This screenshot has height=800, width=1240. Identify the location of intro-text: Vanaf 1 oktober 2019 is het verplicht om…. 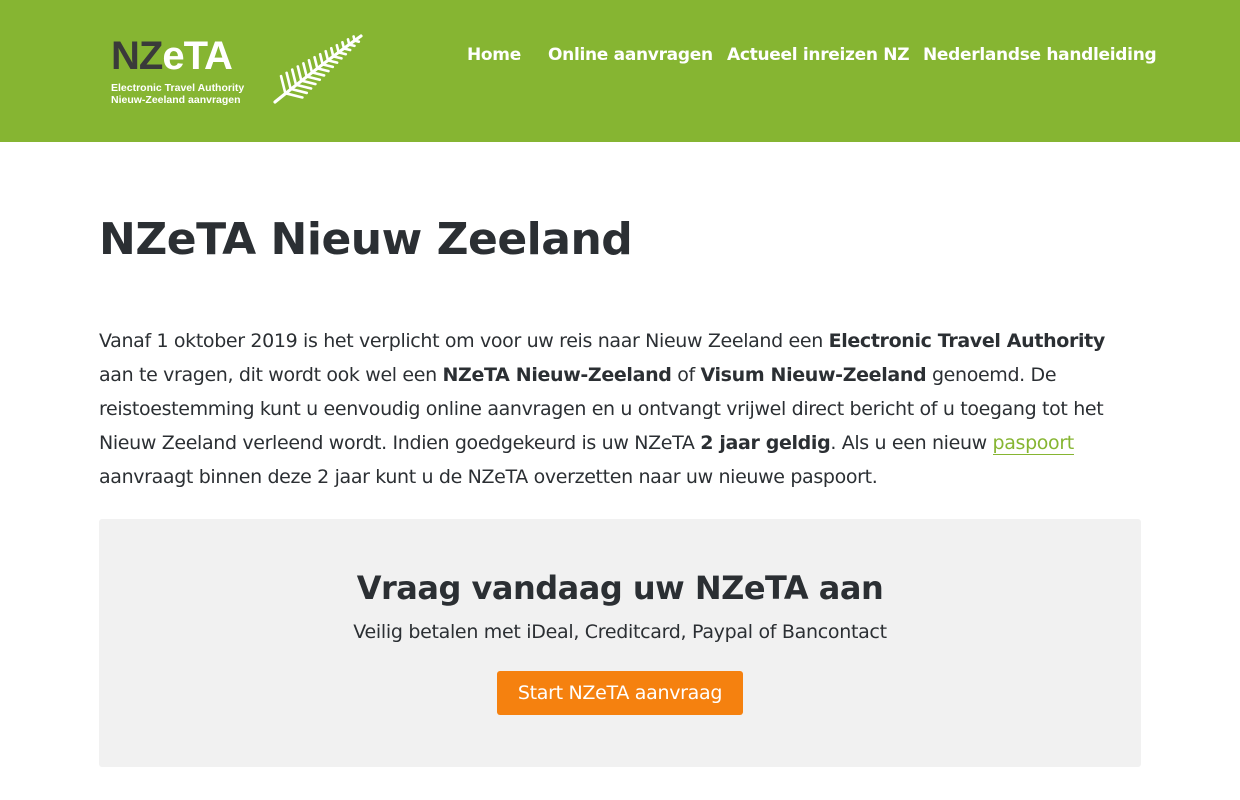
(464, 341).